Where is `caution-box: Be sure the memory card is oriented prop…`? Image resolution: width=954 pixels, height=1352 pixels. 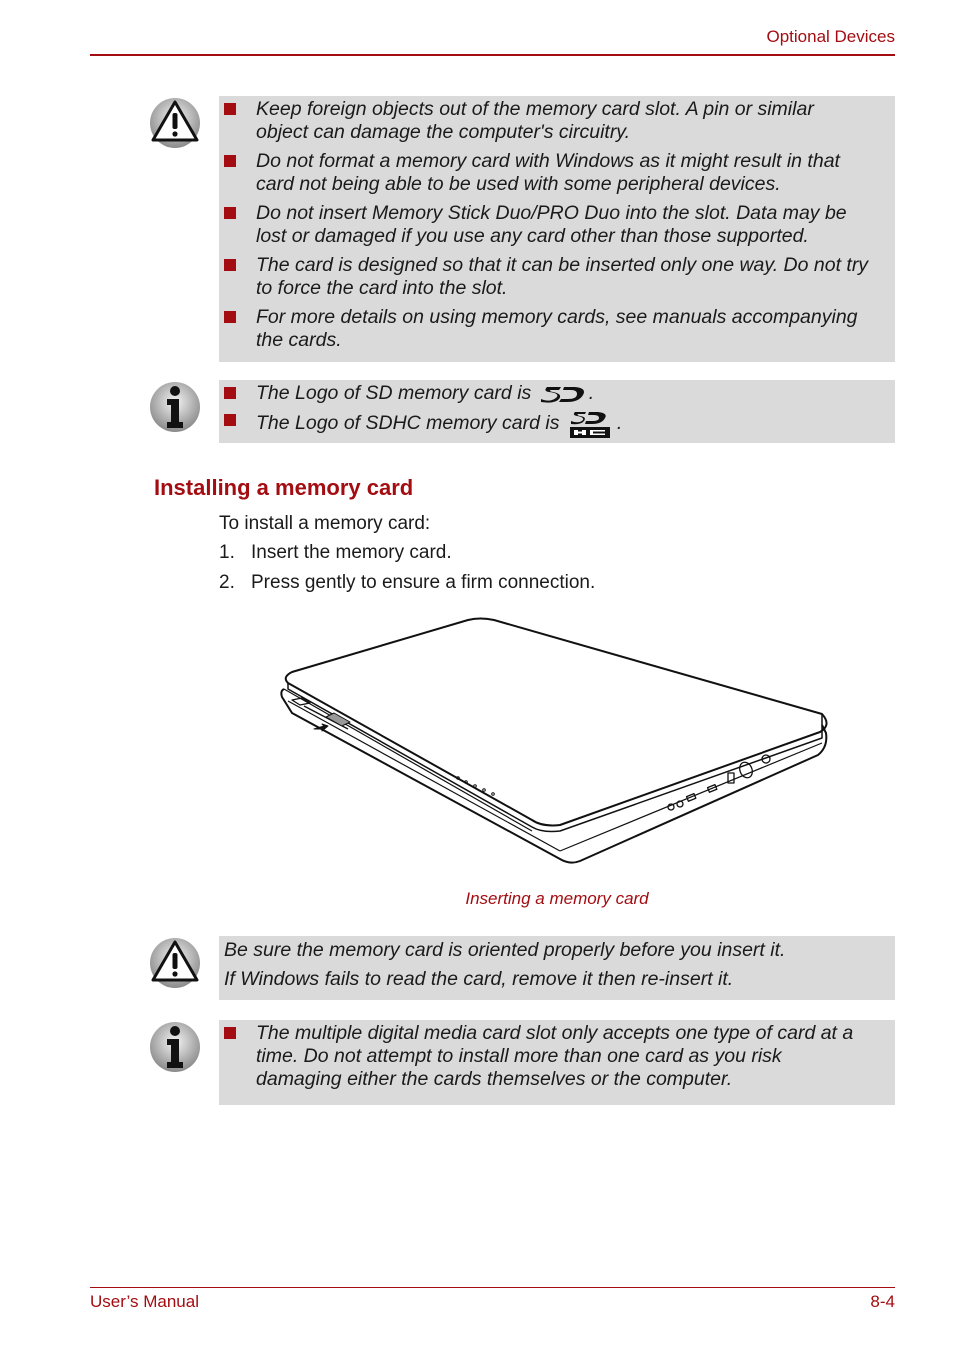
caution-box: Be sure the memory card is oriented prop… is located at coordinates (557, 968).